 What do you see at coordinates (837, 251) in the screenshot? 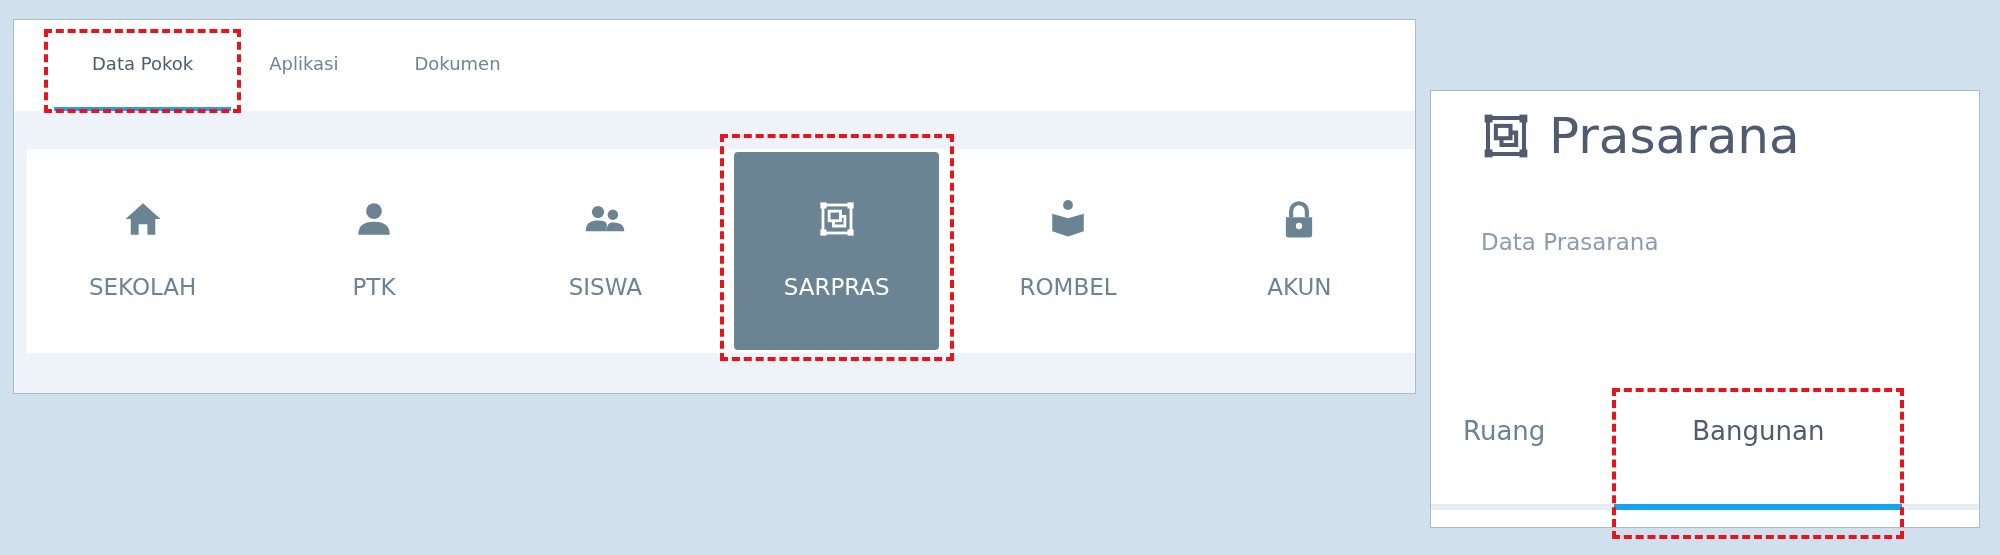
I see `module-tile: SARPRAS` at bounding box center [837, 251].